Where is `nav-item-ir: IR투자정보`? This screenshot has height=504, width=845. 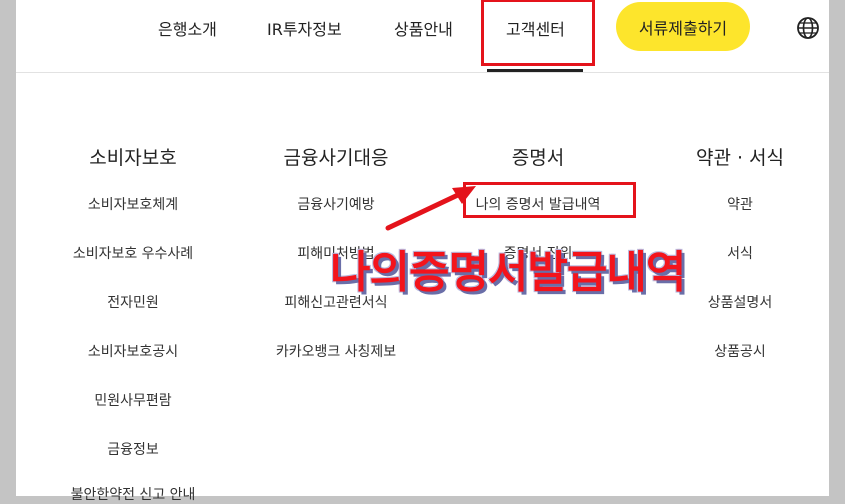 nav-item-ir: IR투자정보 is located at coordinates (304, 28).